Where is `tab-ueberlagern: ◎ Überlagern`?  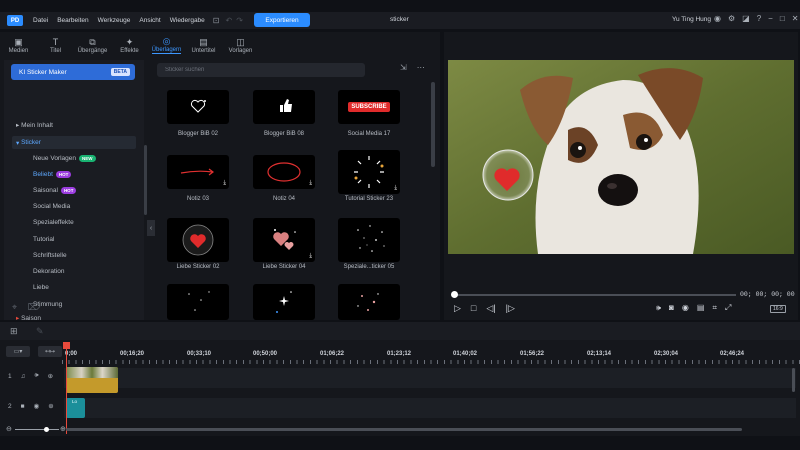 tab-ueberlagern: ◎ Überlagern is located at coordinates (166, 45).